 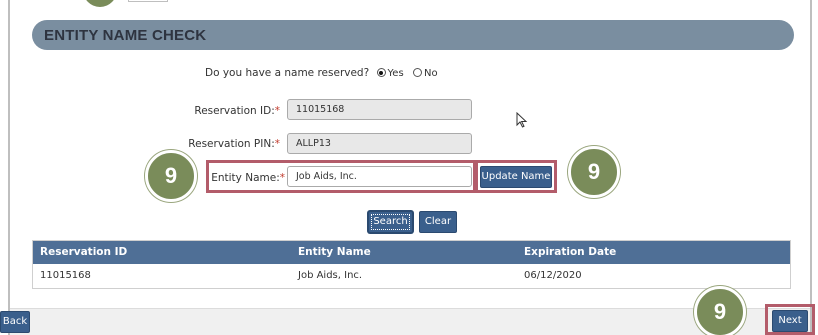 What do you see at coordinates (148, 1) in the screenshot?
I see `top-tab-partial` at bounding box center [148, 1].